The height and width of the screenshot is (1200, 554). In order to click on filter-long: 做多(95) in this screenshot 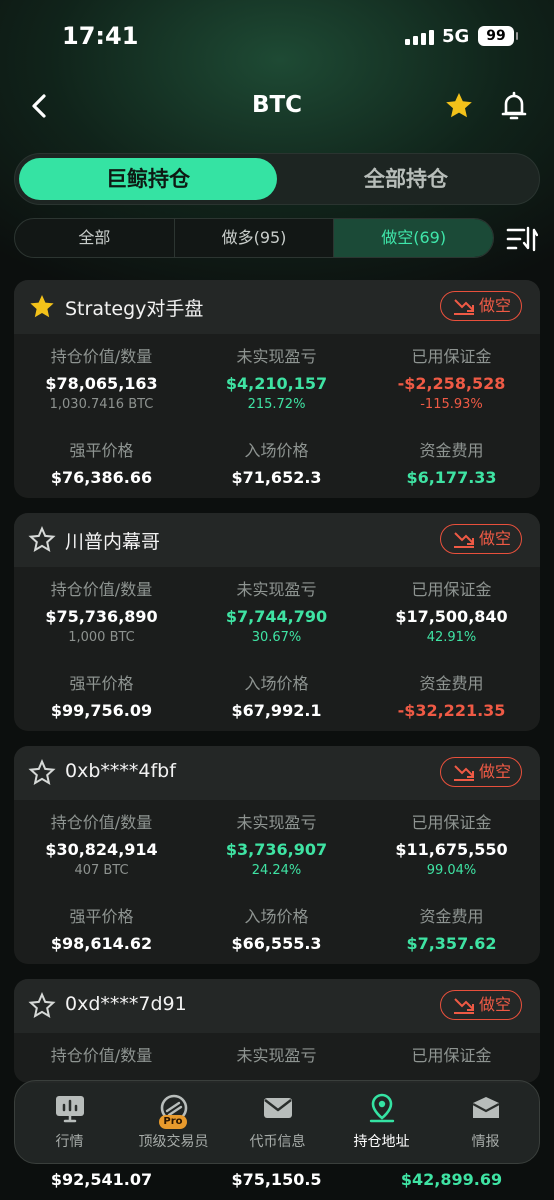, I will do `click(255, 238)`.